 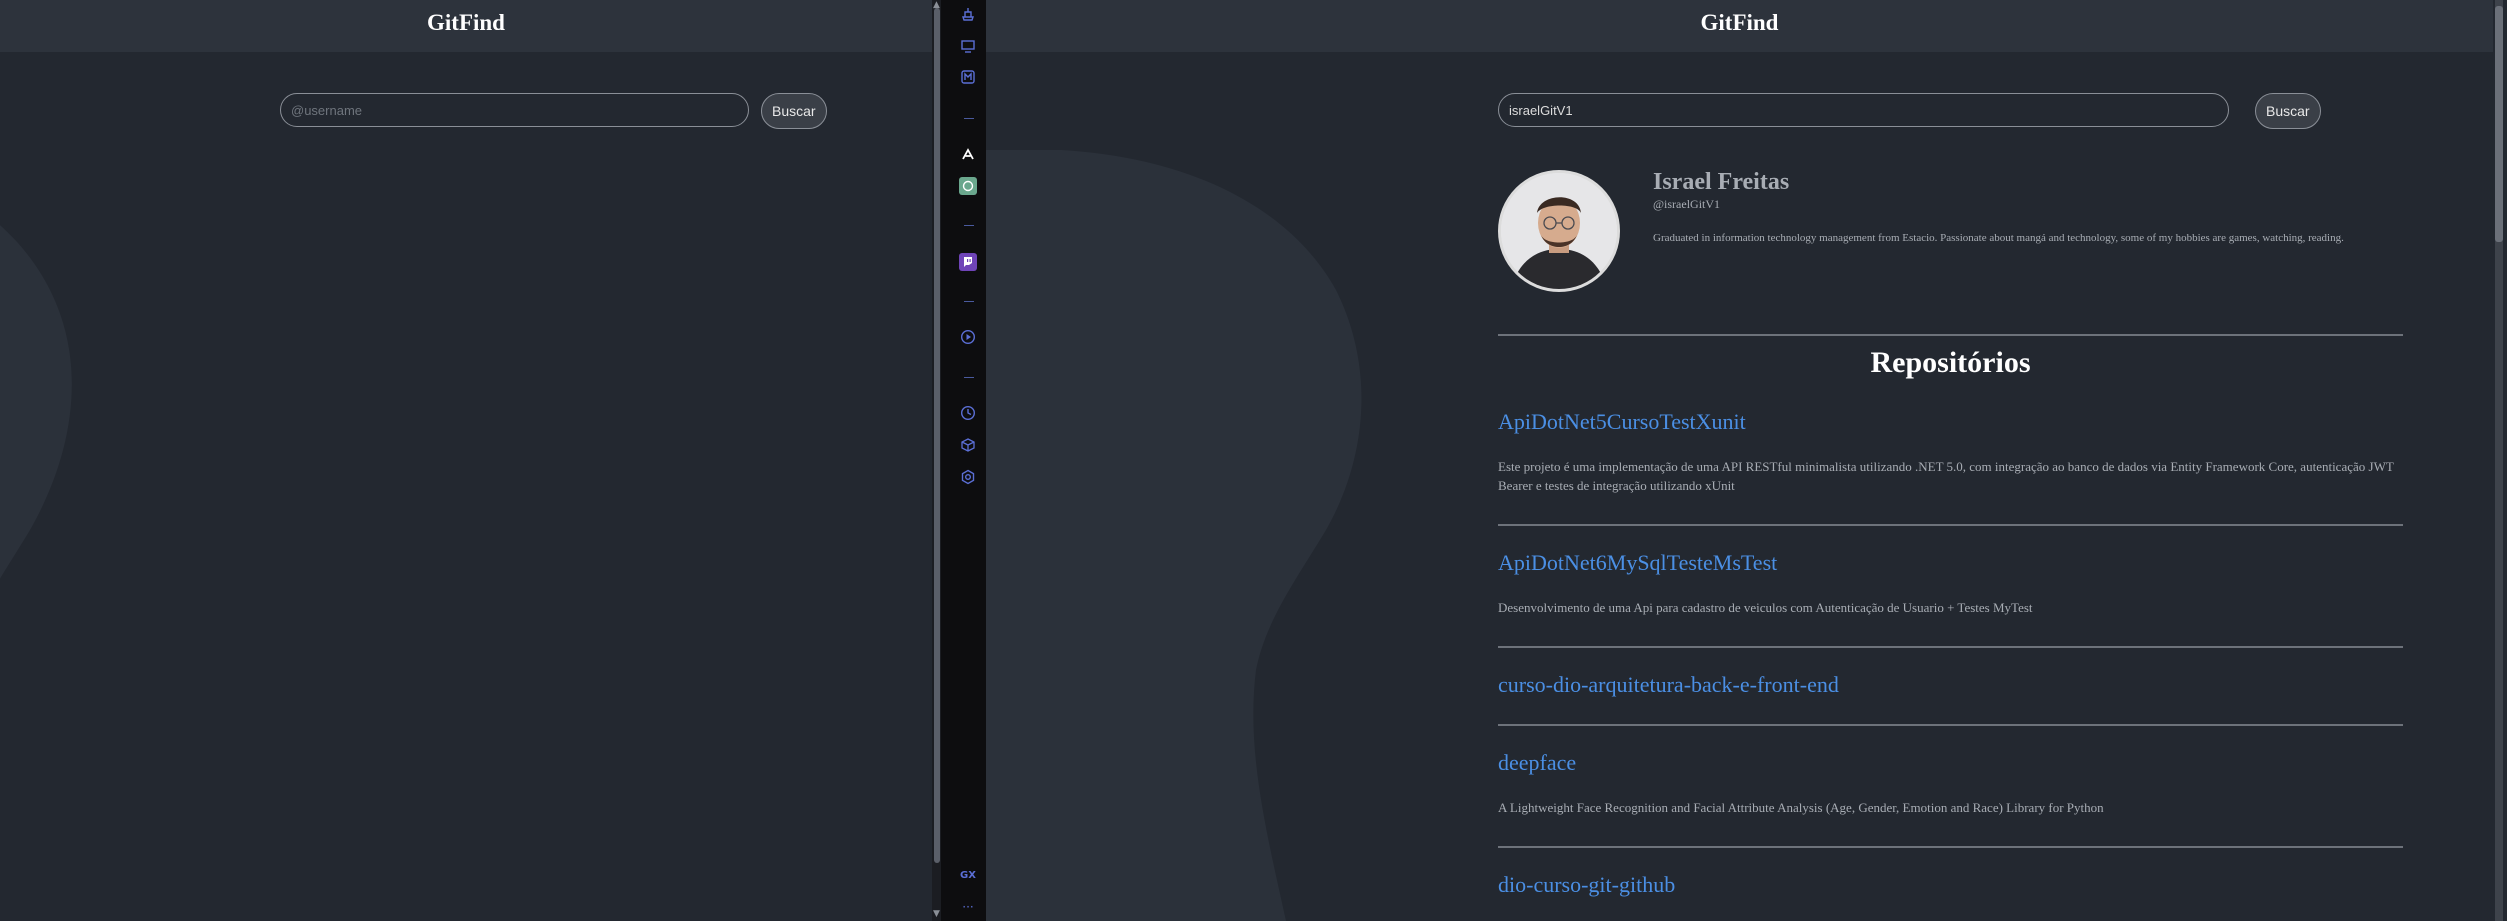 I want to click on repo-item: curso-dio-arquitetura-back-e-front-end, so click(x=1950, y=685).